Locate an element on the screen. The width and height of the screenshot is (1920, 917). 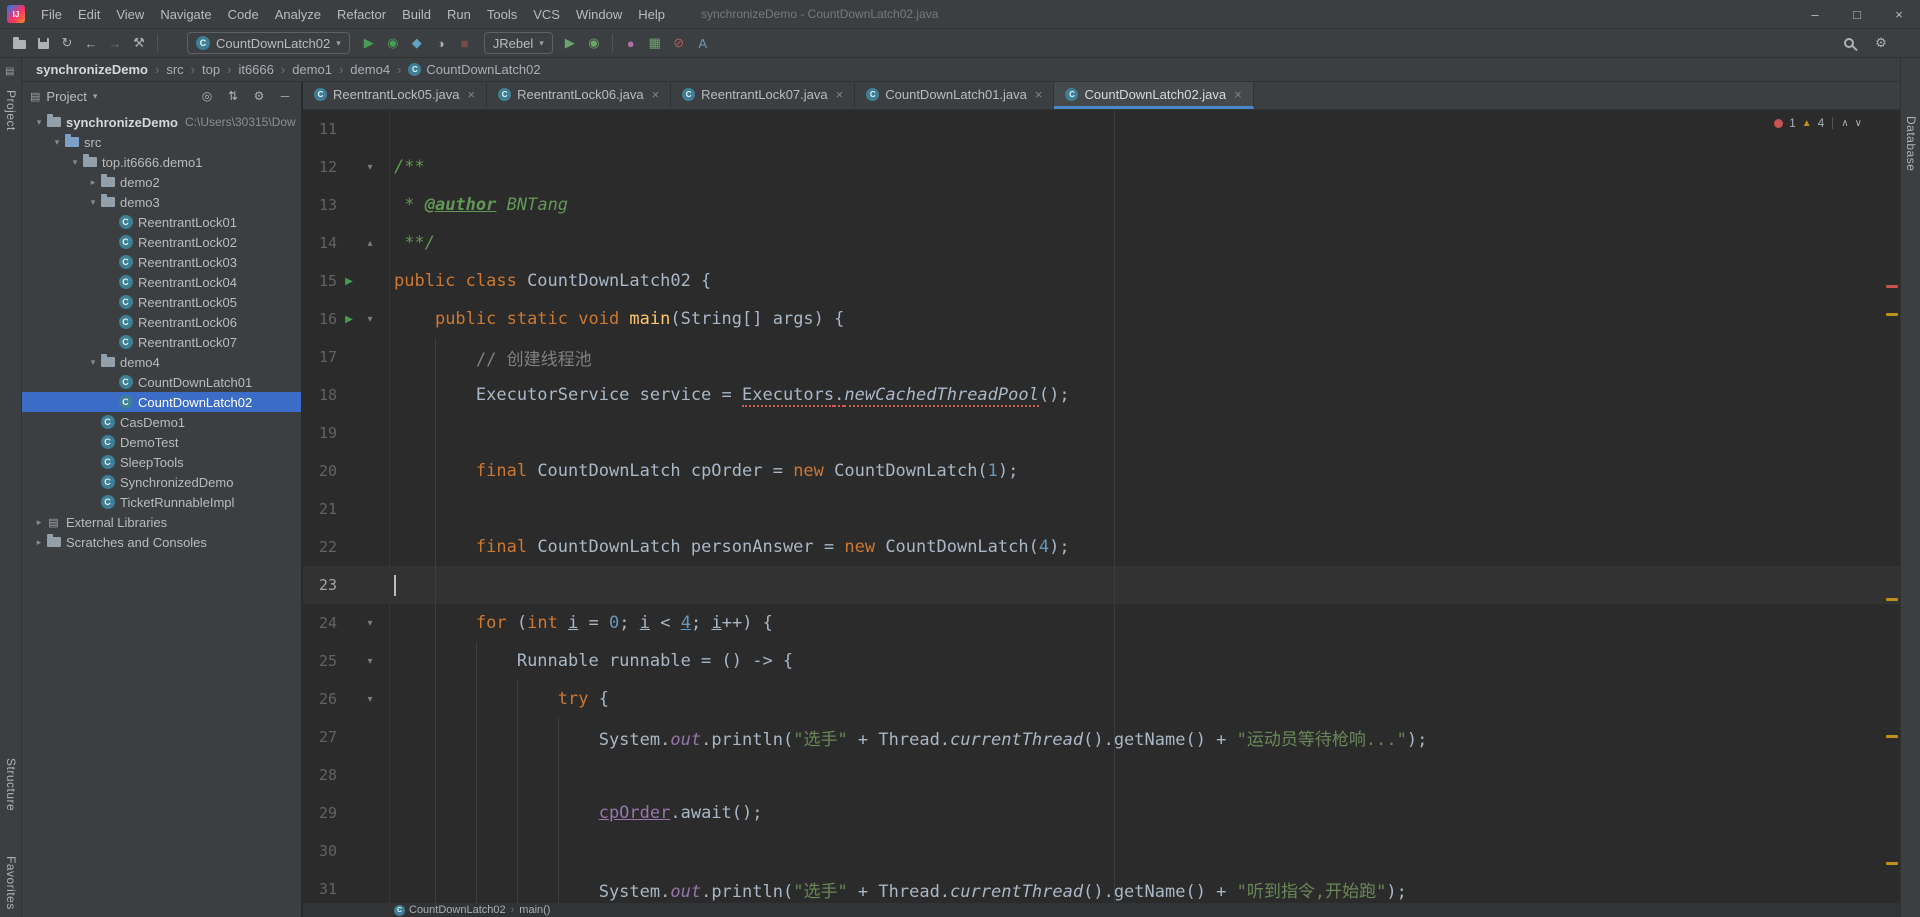
prev-issue-icon: ∧ is located at coordinates (1844, 123).